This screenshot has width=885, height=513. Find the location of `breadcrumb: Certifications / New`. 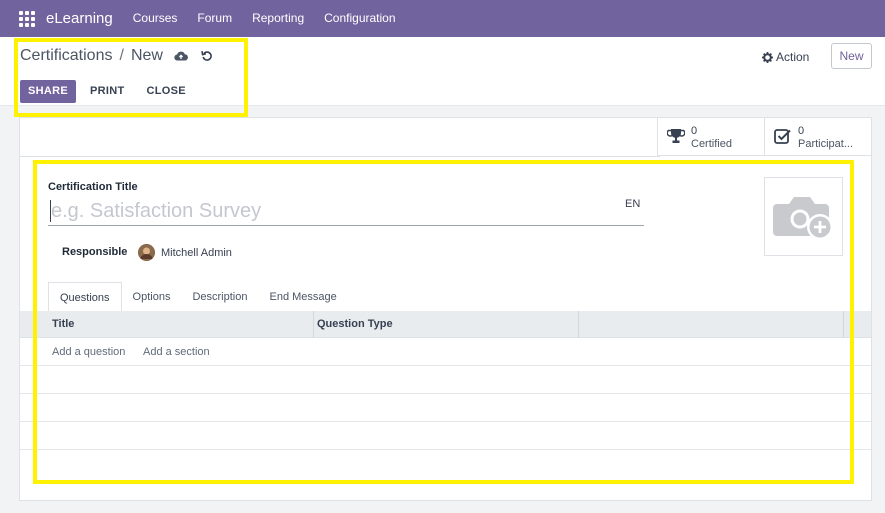

breadcrumb: Certifications / New is located at coordinates (117, 56).